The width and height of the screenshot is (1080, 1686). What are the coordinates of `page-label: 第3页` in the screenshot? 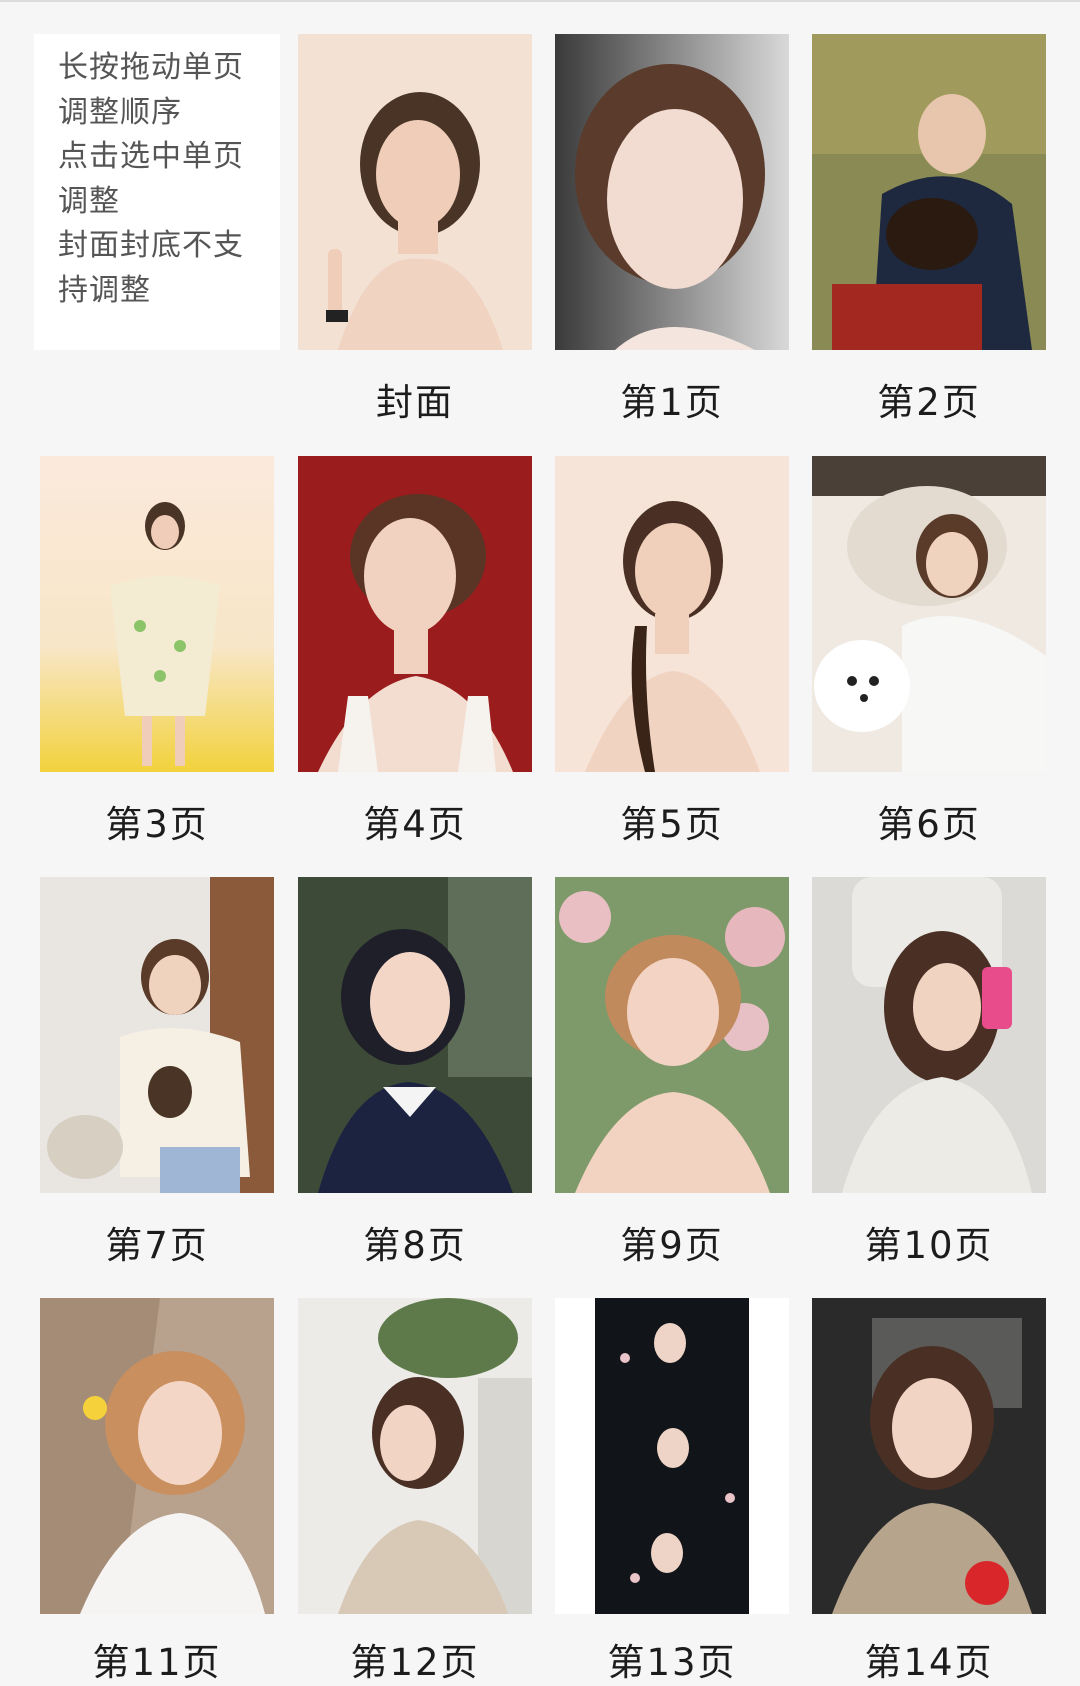 It's located at (157, 824).